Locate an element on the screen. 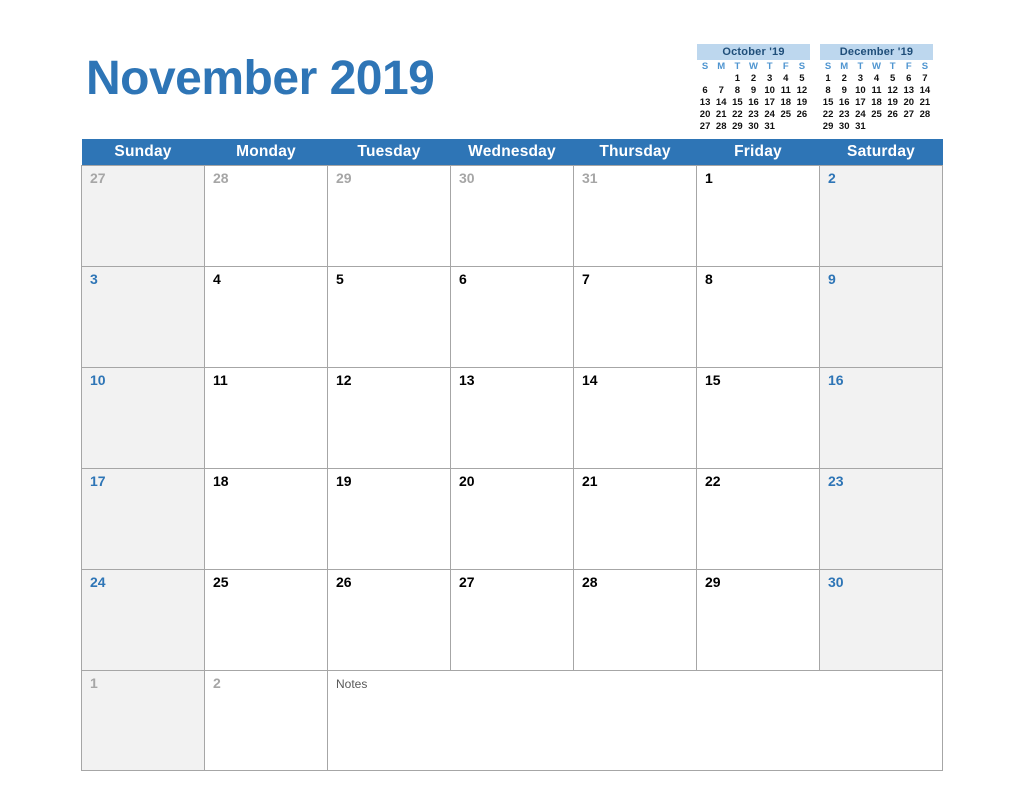 The height and width of the screenshot is (791, 1024). calendar-day-cell: 6 is located at coordinates (512, 317).